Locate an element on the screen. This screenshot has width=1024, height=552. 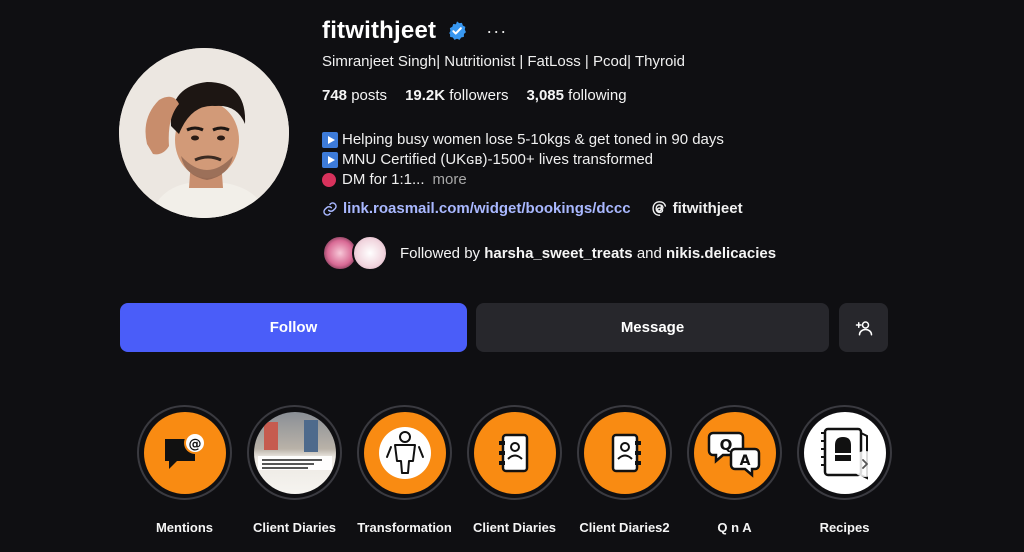
chevron-right-icon is located at coordinates (865, 464).